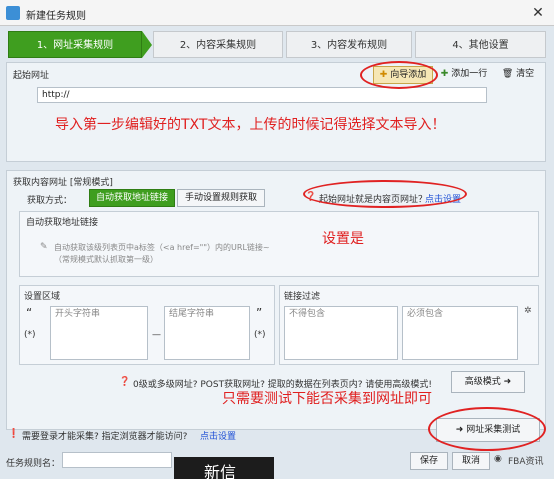  I want to click on auto-desc-line-2: （常规模式默认抓取第一级）, so click(106, 259).